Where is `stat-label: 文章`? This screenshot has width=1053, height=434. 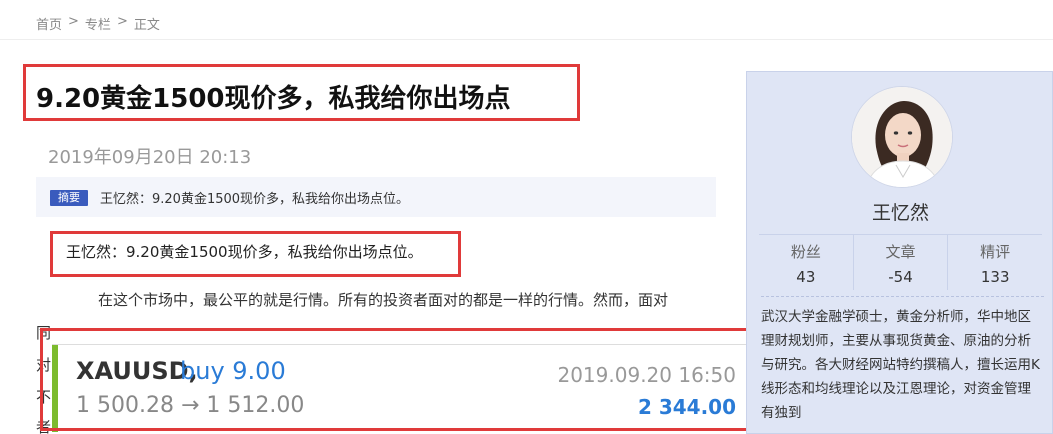 stat-label: 文章 is located at coordinates (900, 252).